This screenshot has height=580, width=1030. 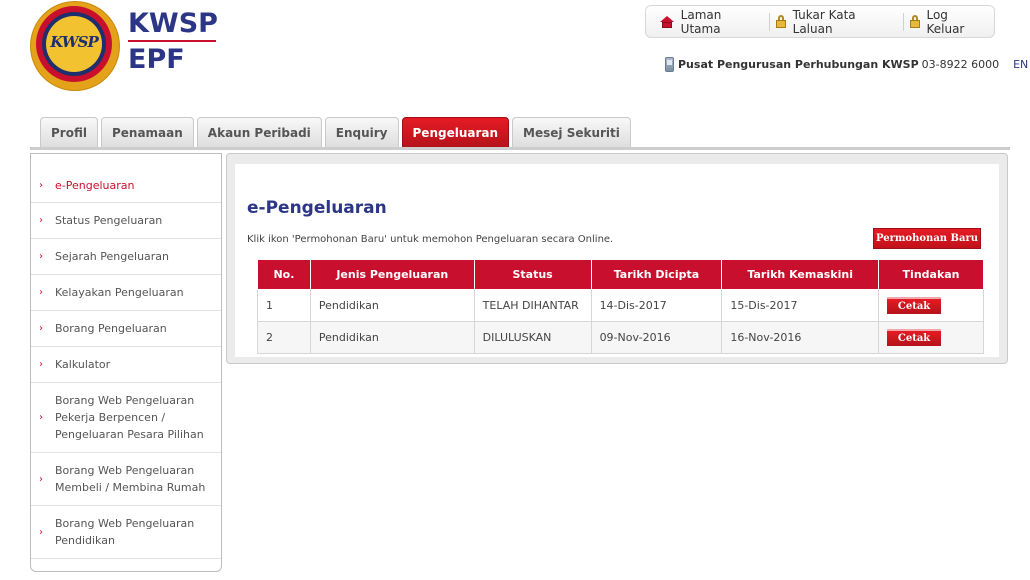 I want to click on sidebar-item-label: e-Pengeluaran, so click(x=95, y=185).